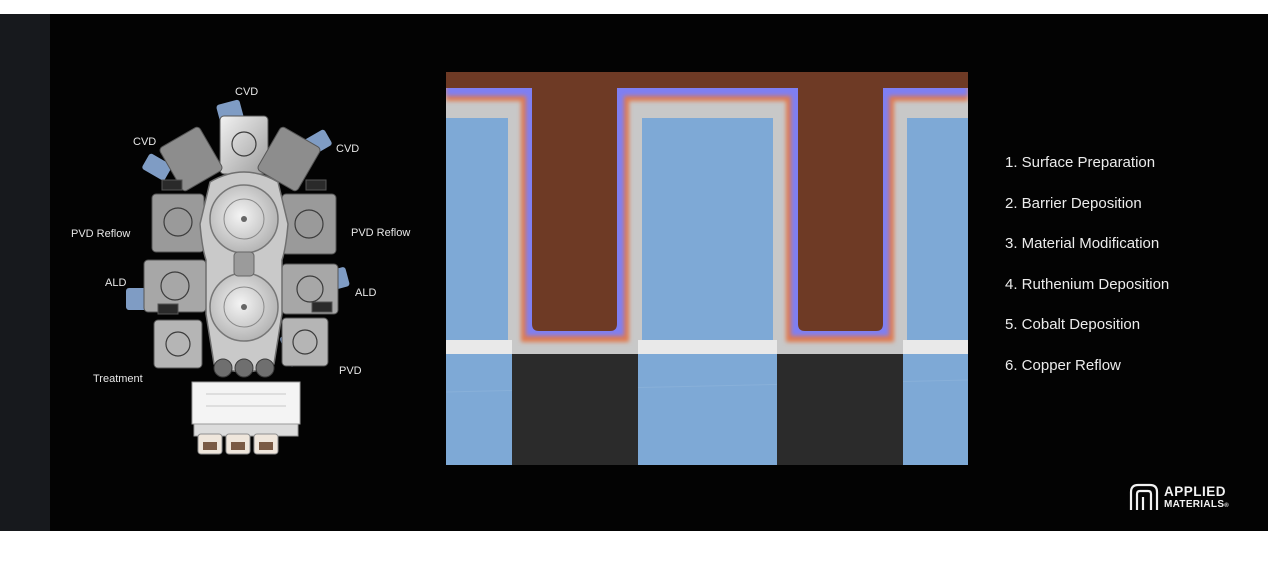 The image size is (1268, 564). Describe the element at coordinates (350, 371) in the screenshot. I see `label-pvd: PVD` at that location.